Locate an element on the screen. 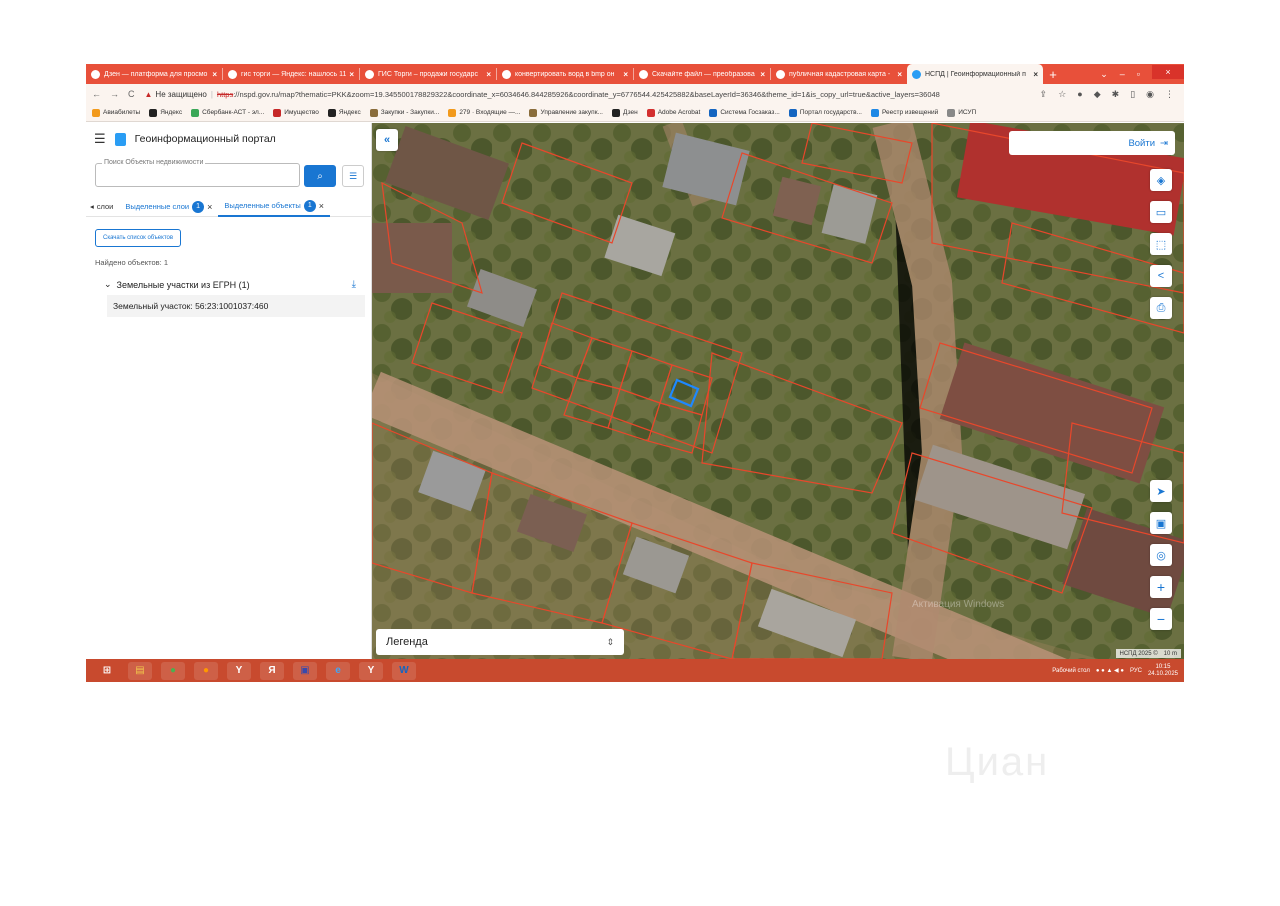 This screenshot has width=1280, height=906. tab-layers: ◂ слои is located at coordinates (102, 207).